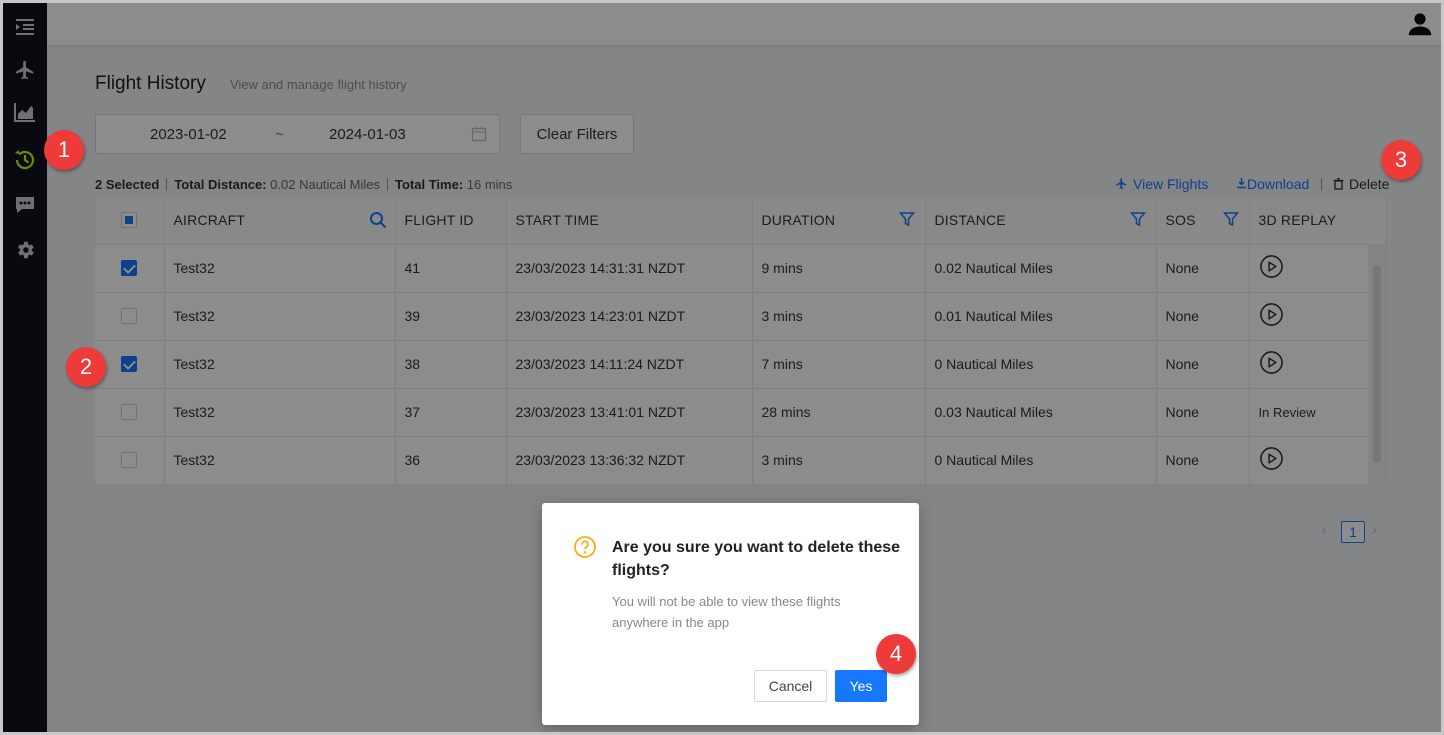 The image size is (1444, 735). What do you see at coordinates (64, 150) in the screenshot?
I see `step-callout: 1` at bounding box center [64, 150].